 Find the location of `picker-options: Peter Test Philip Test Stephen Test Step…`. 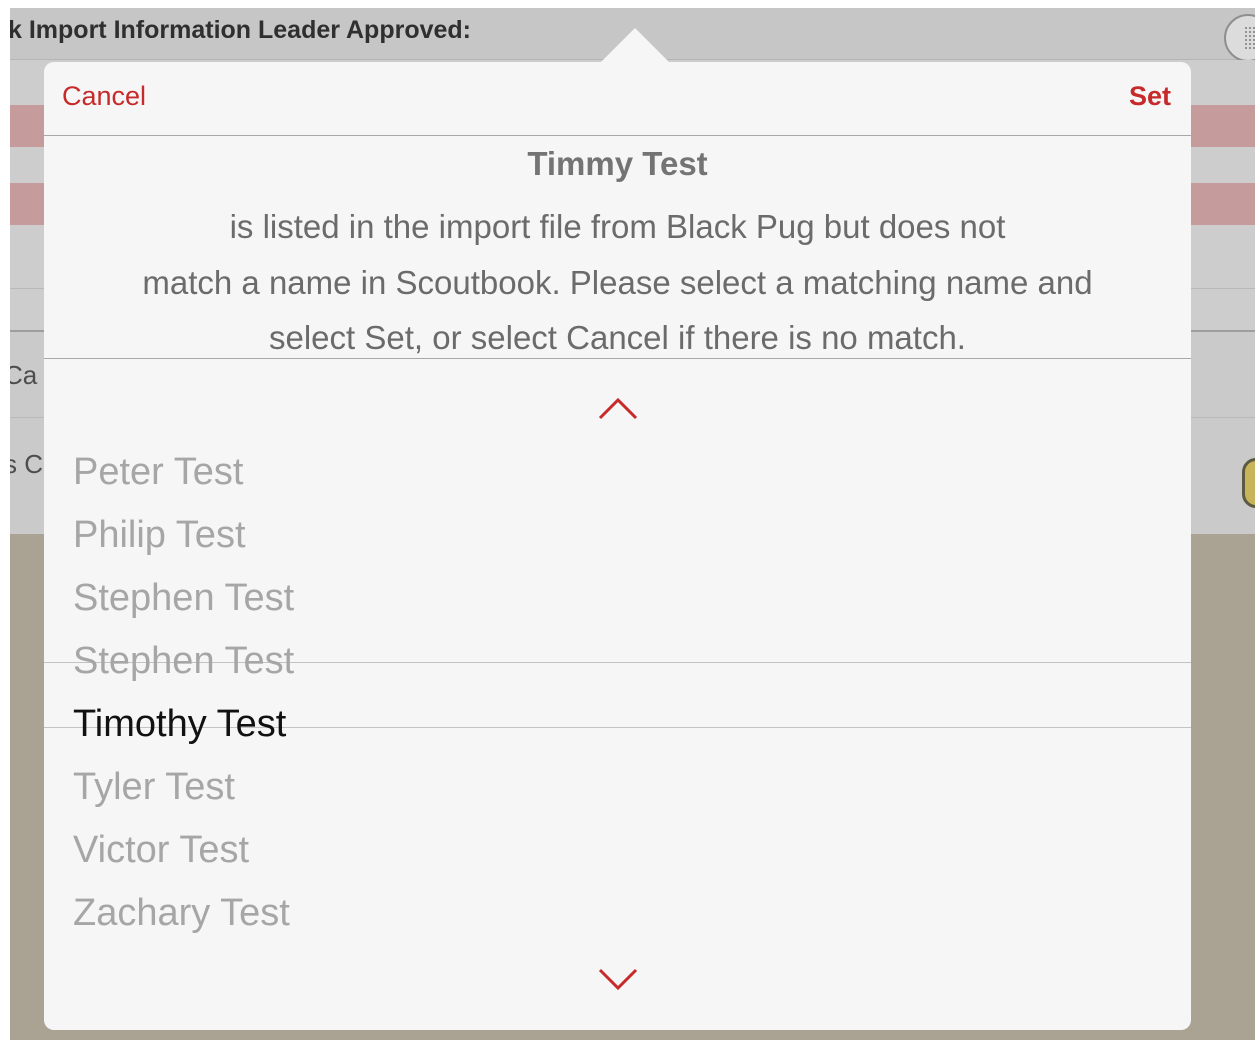

picker-options: Peter Test Philip Test Stephen Test Step… is located at coordinates (183, 693).